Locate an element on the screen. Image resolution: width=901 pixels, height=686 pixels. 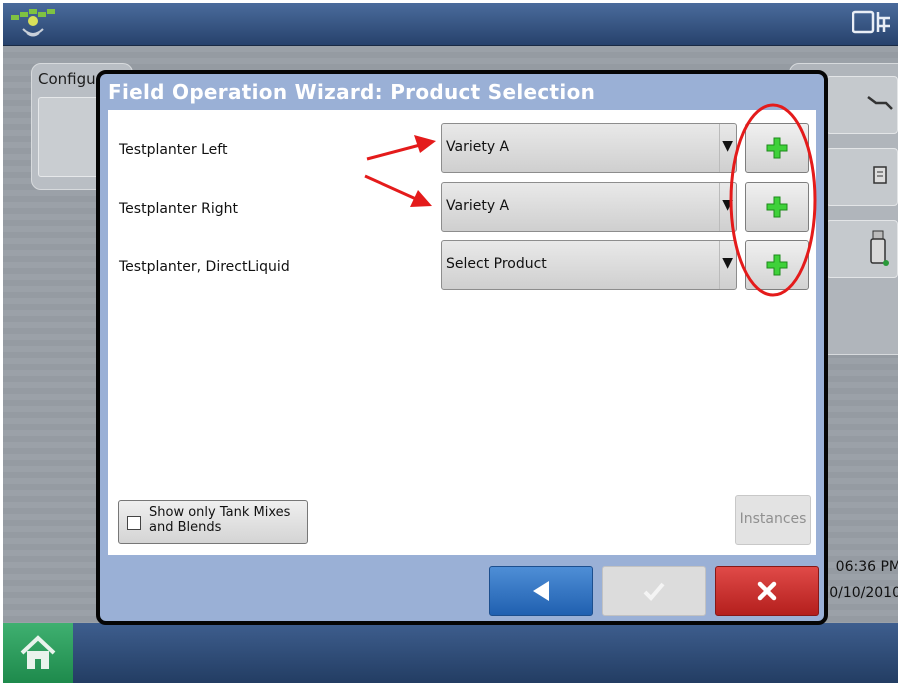
instances-button: Instances is located at coordinates (773, 520).